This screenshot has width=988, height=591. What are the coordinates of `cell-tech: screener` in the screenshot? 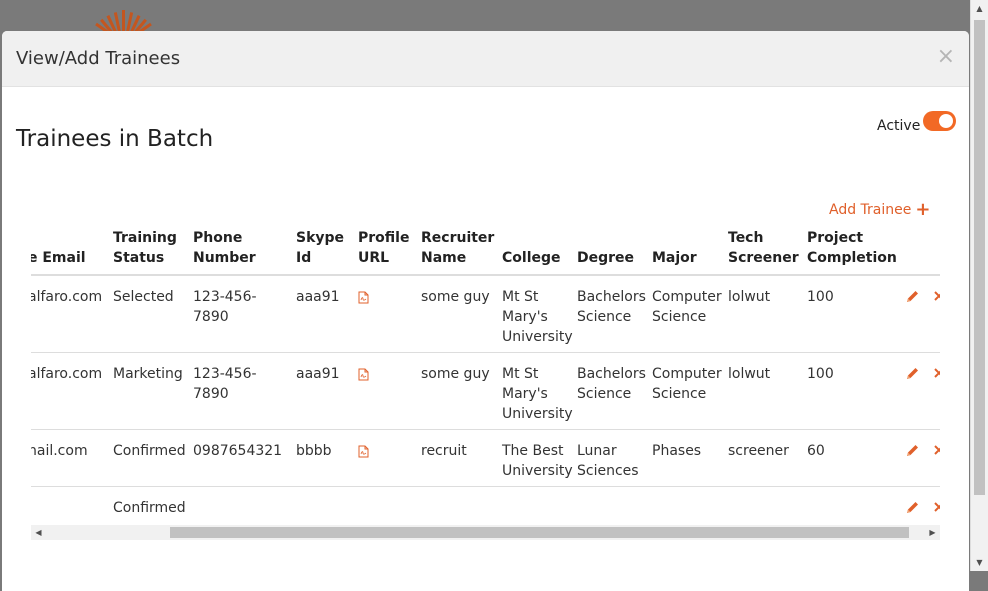 It's located at (758, 451).